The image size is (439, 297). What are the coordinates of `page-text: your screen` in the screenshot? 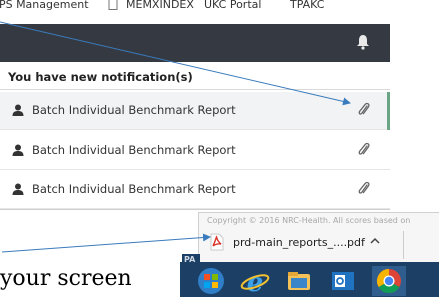 It's located at (66, 278).